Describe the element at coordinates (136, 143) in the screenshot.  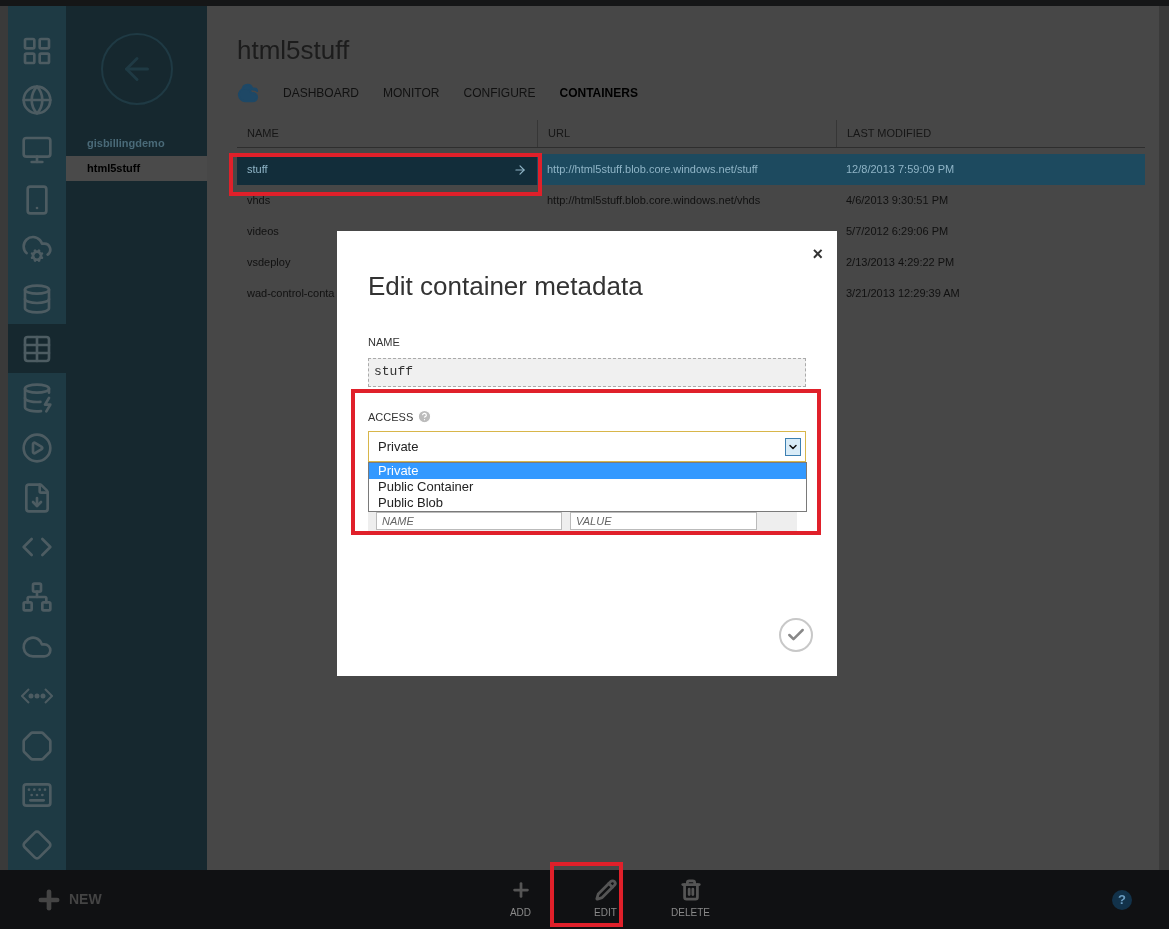
I see `subnav-item: gisbillingdemo` at that location.